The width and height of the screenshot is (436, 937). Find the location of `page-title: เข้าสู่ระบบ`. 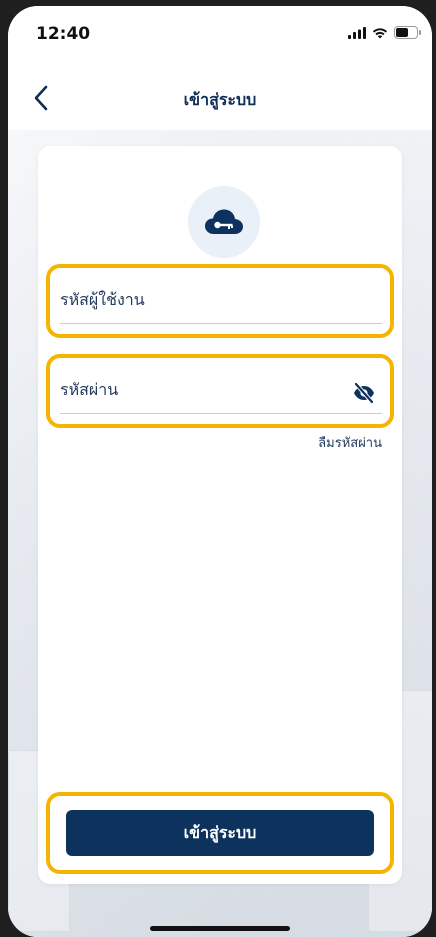

page-title: เข้าสู่ระบบ is located at coordinates (220, 99).